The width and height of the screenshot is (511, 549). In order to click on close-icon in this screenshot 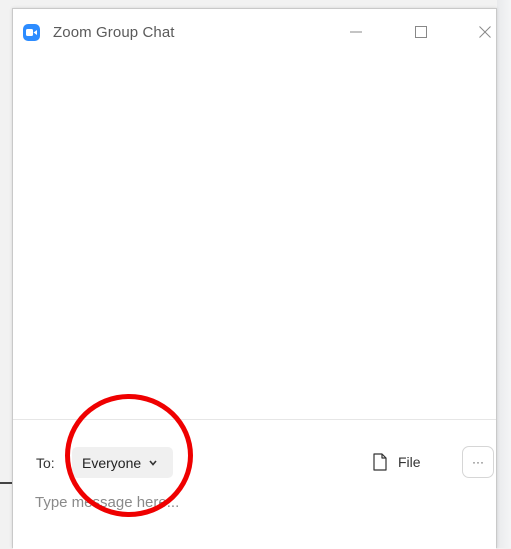, I will do `click(485, 32)`.